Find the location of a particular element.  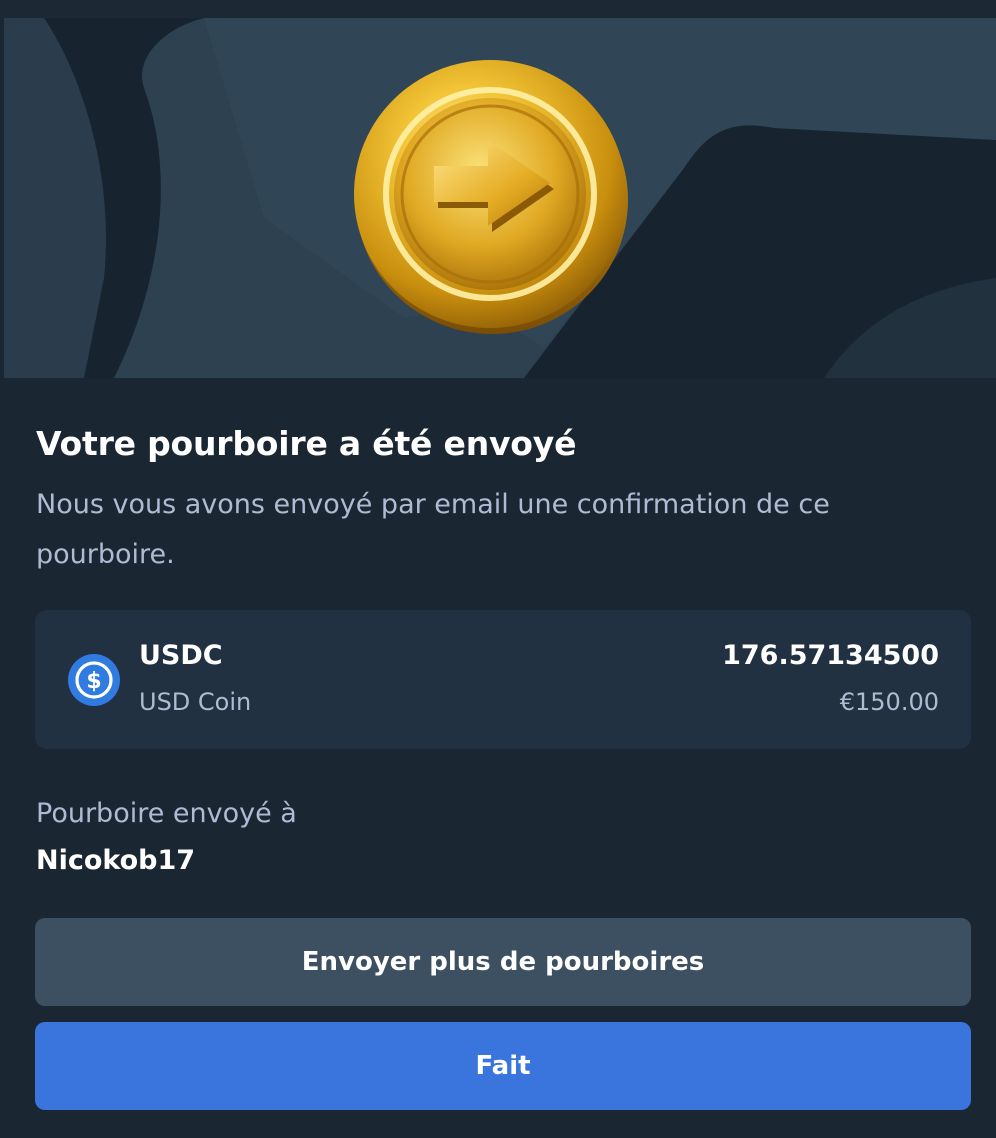

usdc-icon: $ is located at coordinates (94, 680).